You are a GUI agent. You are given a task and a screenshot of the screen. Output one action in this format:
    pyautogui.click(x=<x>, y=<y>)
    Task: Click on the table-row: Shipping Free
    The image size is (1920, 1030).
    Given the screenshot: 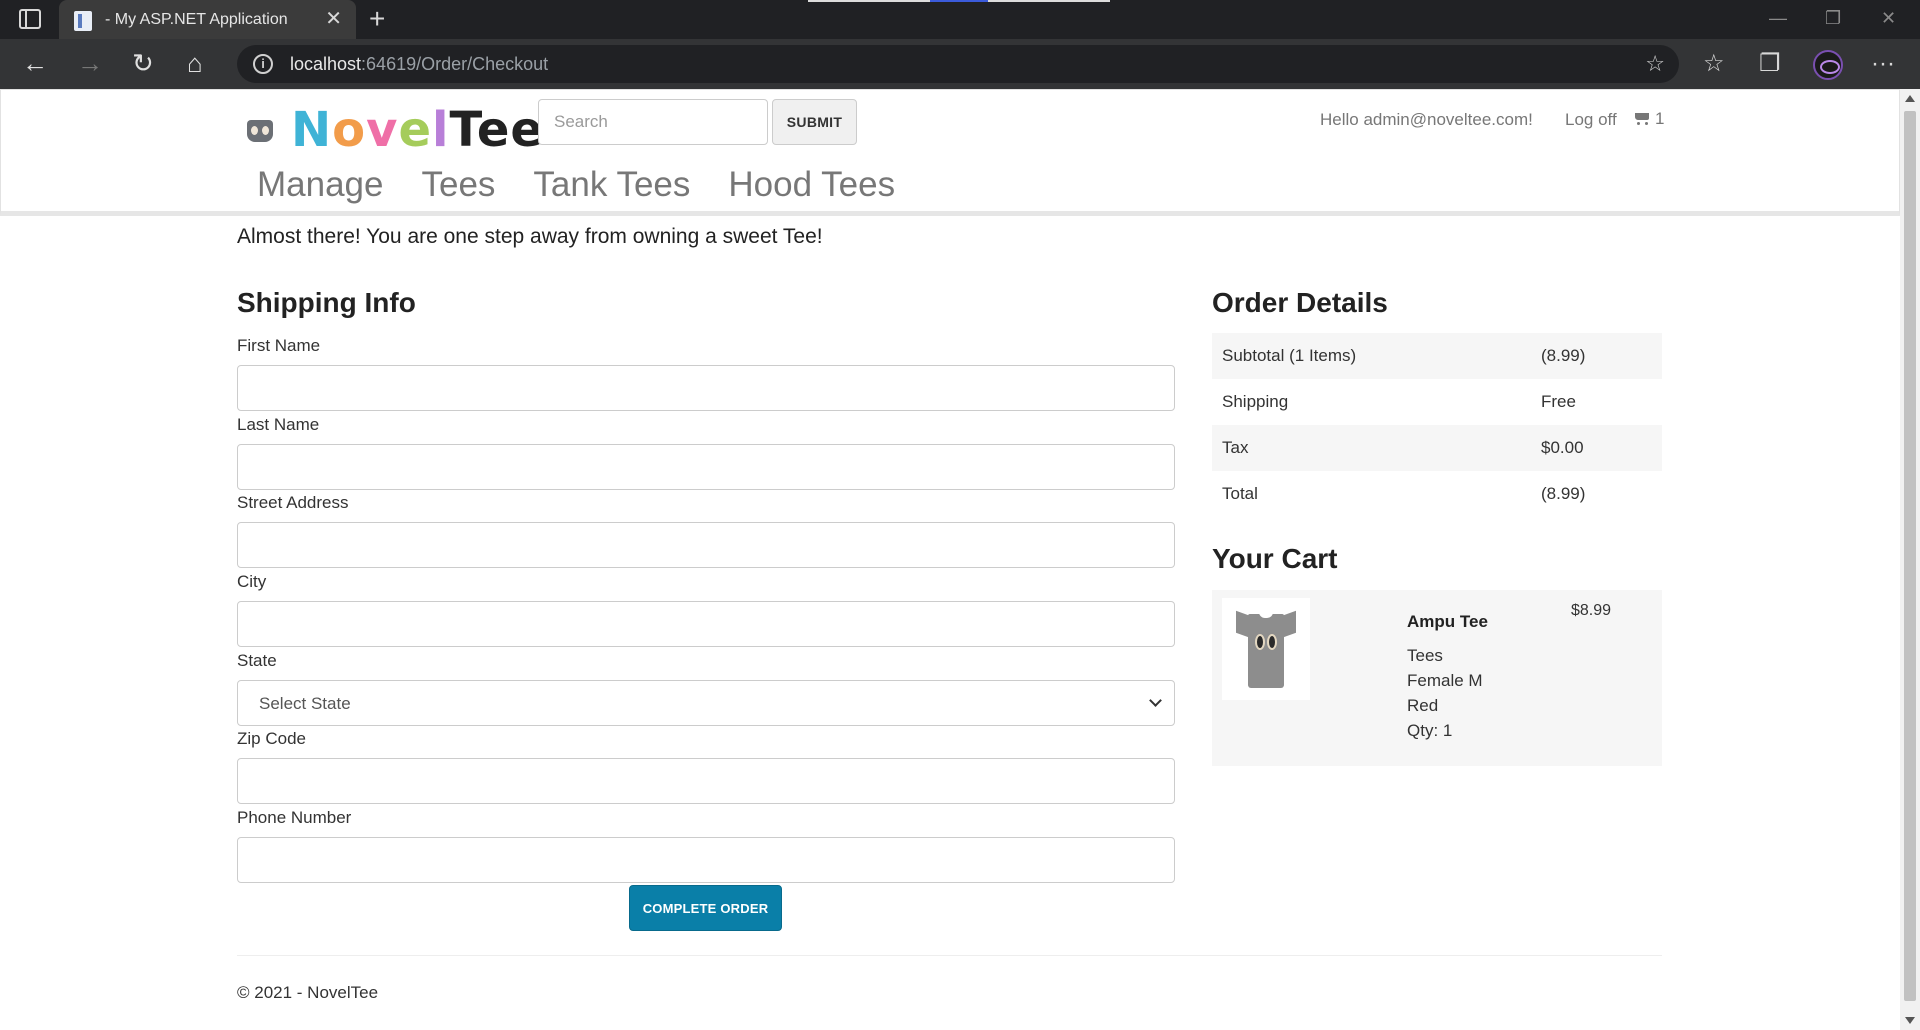 What is the action you would take?
    pyautogui.click(x=1437, y=402)
    